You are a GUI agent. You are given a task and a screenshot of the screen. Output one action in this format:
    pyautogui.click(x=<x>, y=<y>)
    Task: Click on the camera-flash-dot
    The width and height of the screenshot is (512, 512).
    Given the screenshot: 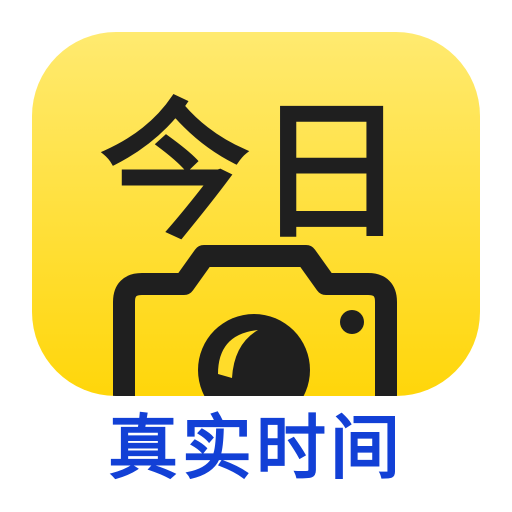 What is the action you would take?
    pyautogui.click(x=352, y=322)
    